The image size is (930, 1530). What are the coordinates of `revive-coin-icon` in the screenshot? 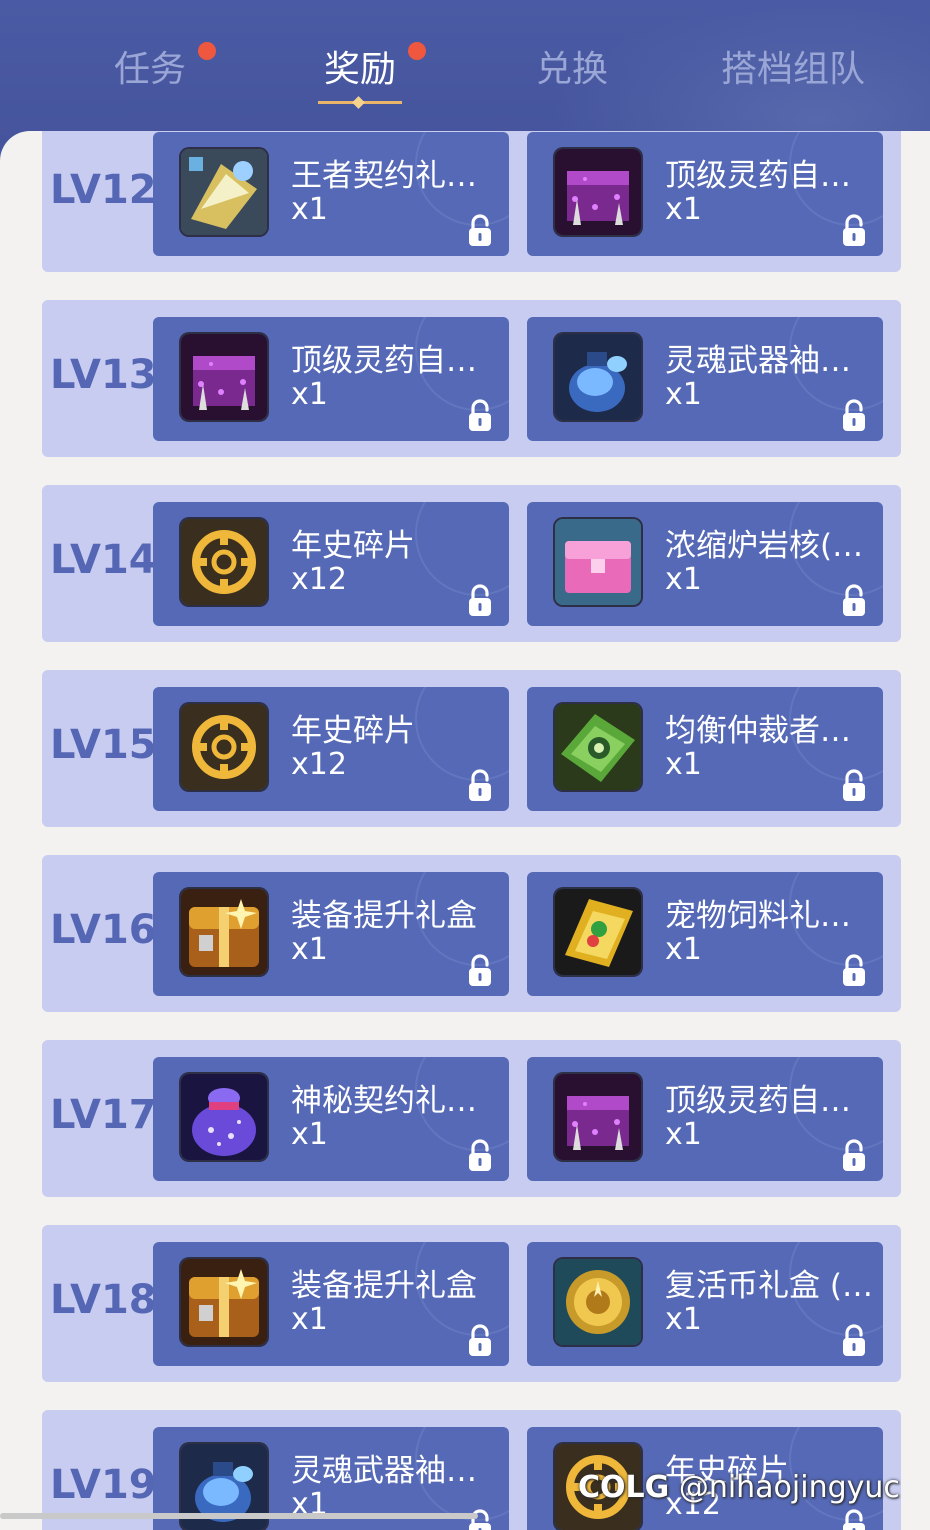 It's located at (598, 1302).